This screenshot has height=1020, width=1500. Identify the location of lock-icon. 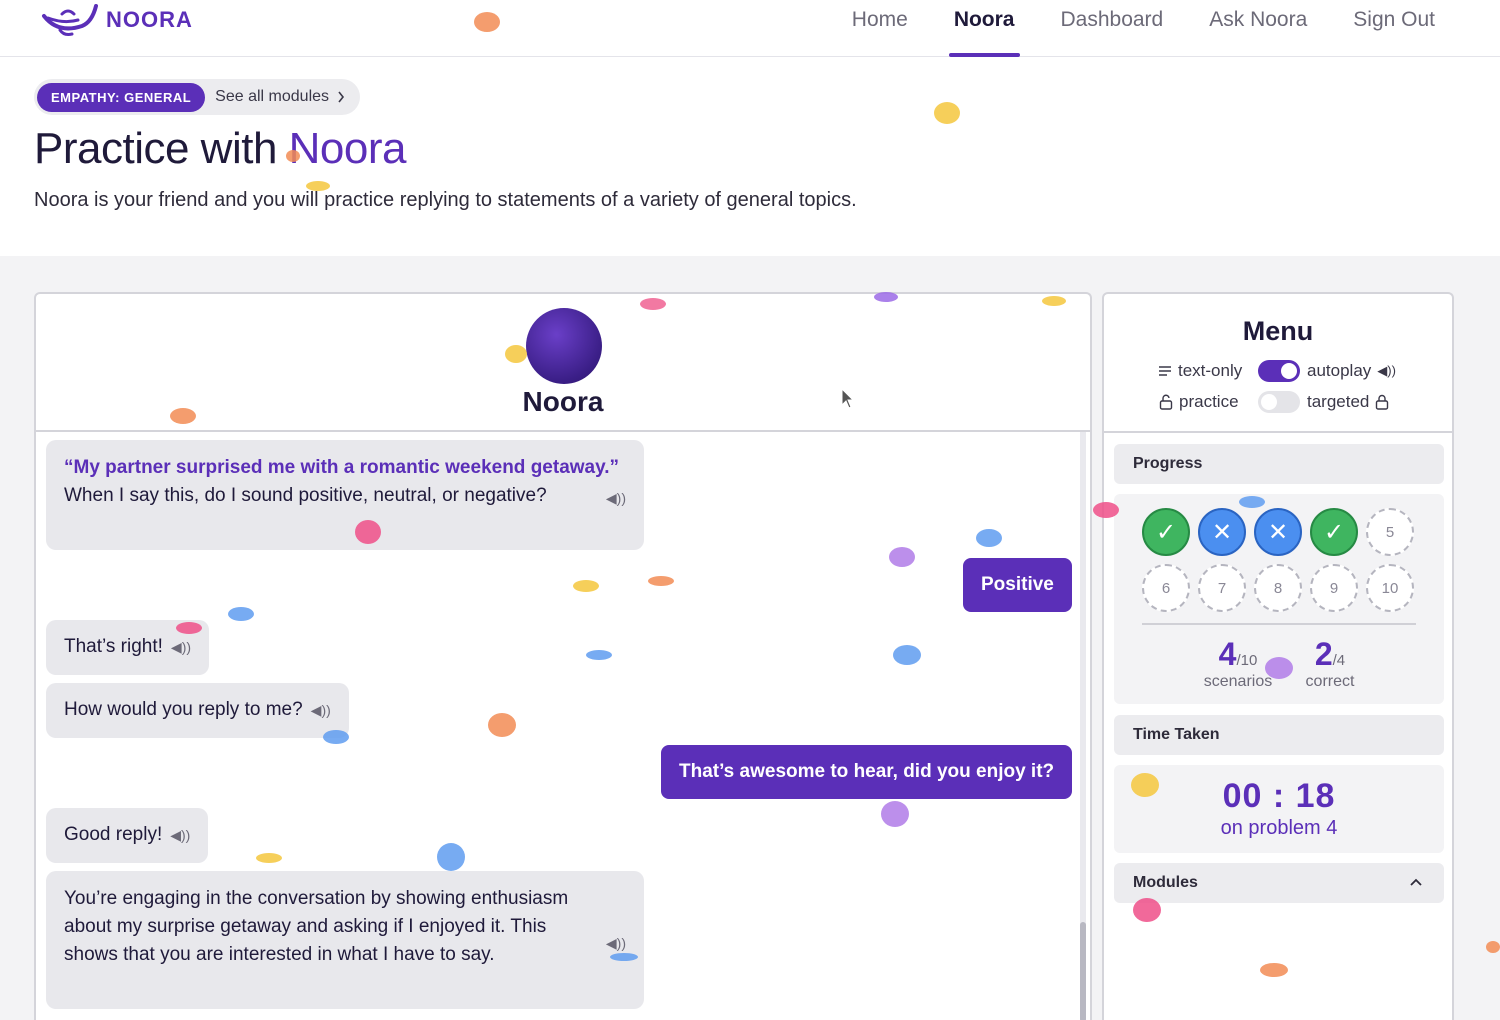
(1382, 402).